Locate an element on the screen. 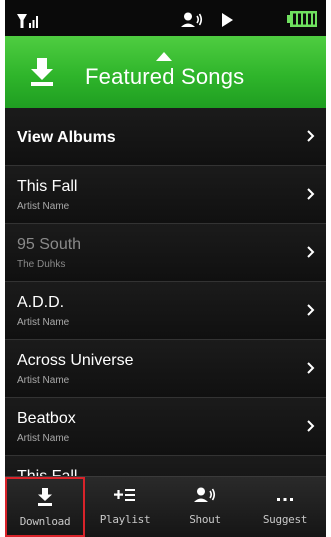 The width and height of the screenshot is (331, 537). list-item: Across Universe Artist Name is located at coordinates (165, 369).